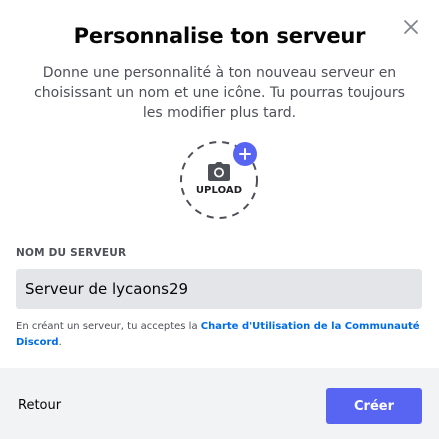 Image resolution: width=439 pixels, height=439 pixels. I want to click on back-button: Retour, so click(39, 405).